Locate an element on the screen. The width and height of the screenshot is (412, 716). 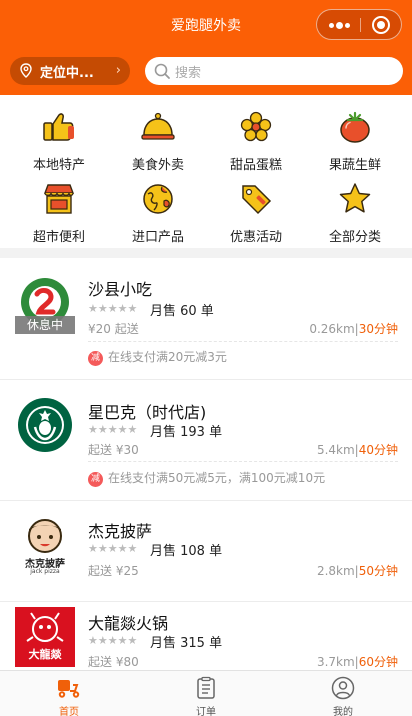
globe-icon is located at coordinates (158, 199).